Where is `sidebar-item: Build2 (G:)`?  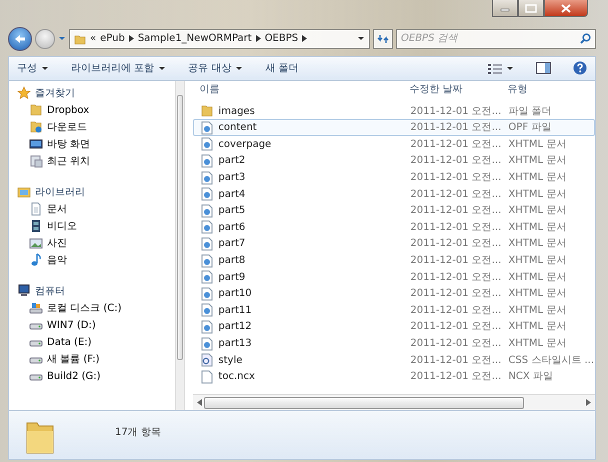 sidebar-item: Build2 (G:) is located at coordinates (59, 376).